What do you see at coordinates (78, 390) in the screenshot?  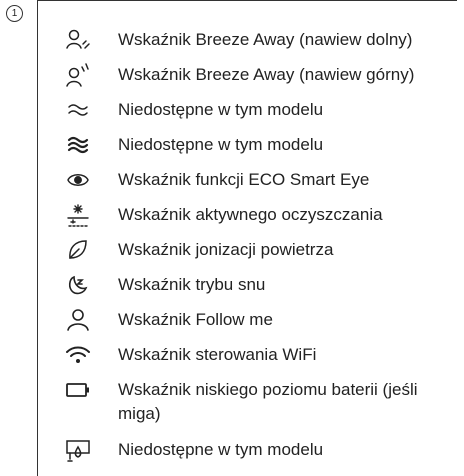 I see `battery-icon` at bounding box center [78, 390].